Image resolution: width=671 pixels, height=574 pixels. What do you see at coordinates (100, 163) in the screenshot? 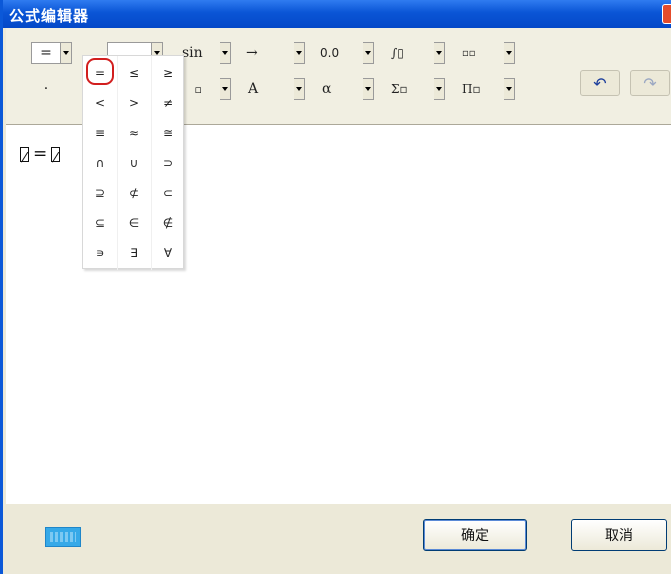
I see `relation-symbol-option: ∩` at bounding box center [100, 163].